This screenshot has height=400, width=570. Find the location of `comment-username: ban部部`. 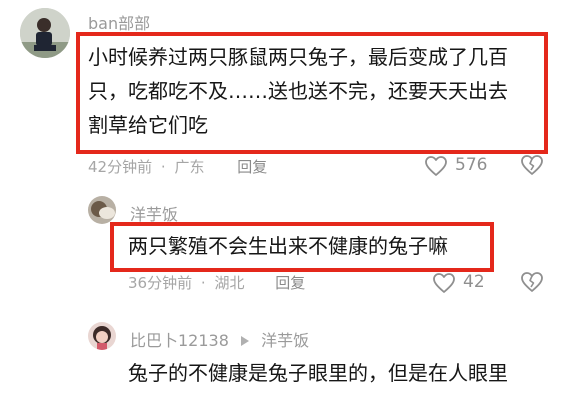

comment-username: ban部部 is located at coordinates (119, 22).